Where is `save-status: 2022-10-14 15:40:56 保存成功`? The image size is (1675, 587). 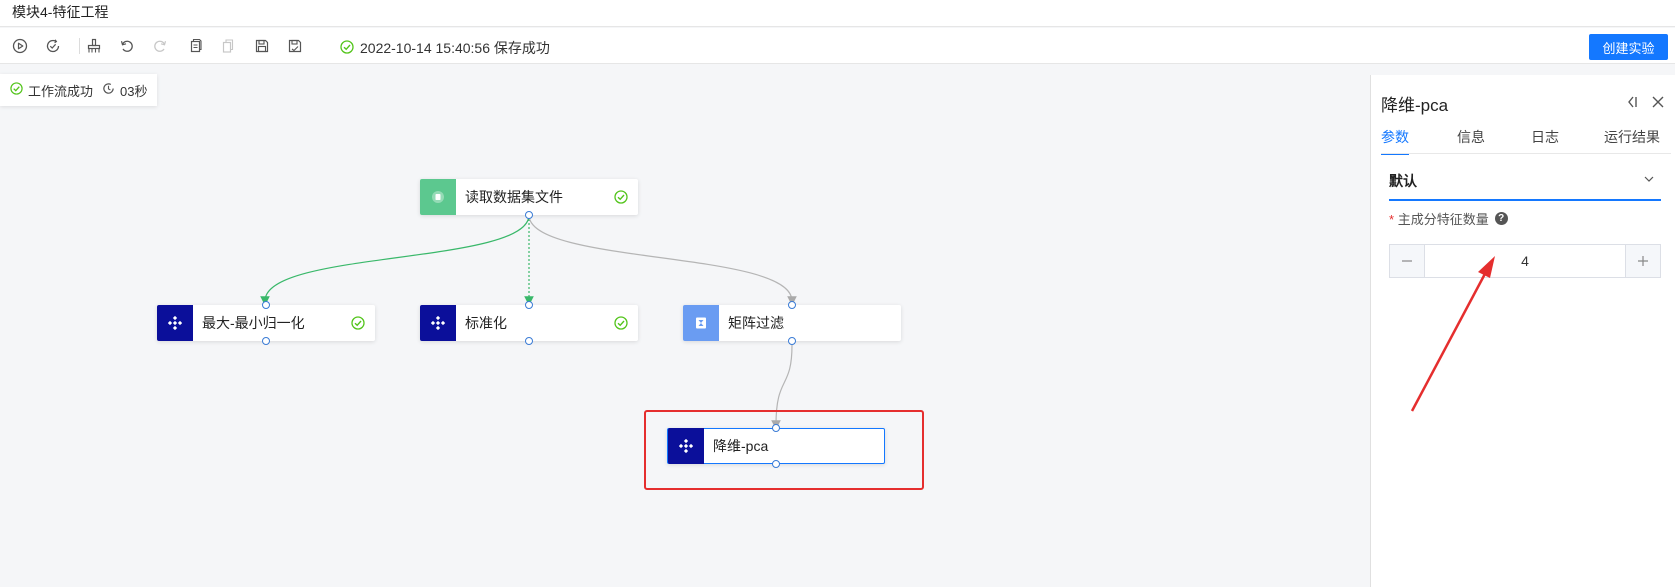
save-status: 2022-10-14 15:40:56 保存成功 is located at coordinates (445, 48).